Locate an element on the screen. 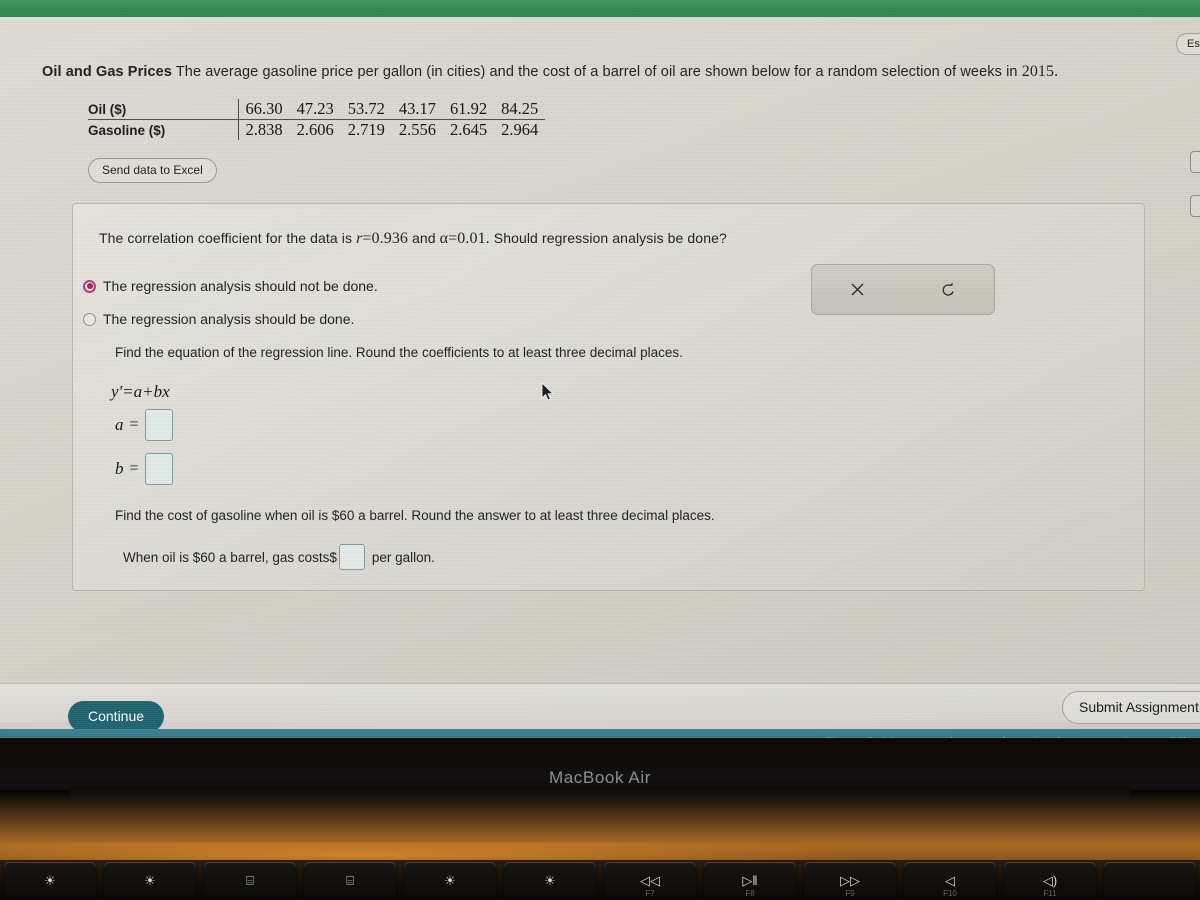 The height and width of the screenshot is (900, 1200). cell: 66.30 is located at coordinates (264, 108).